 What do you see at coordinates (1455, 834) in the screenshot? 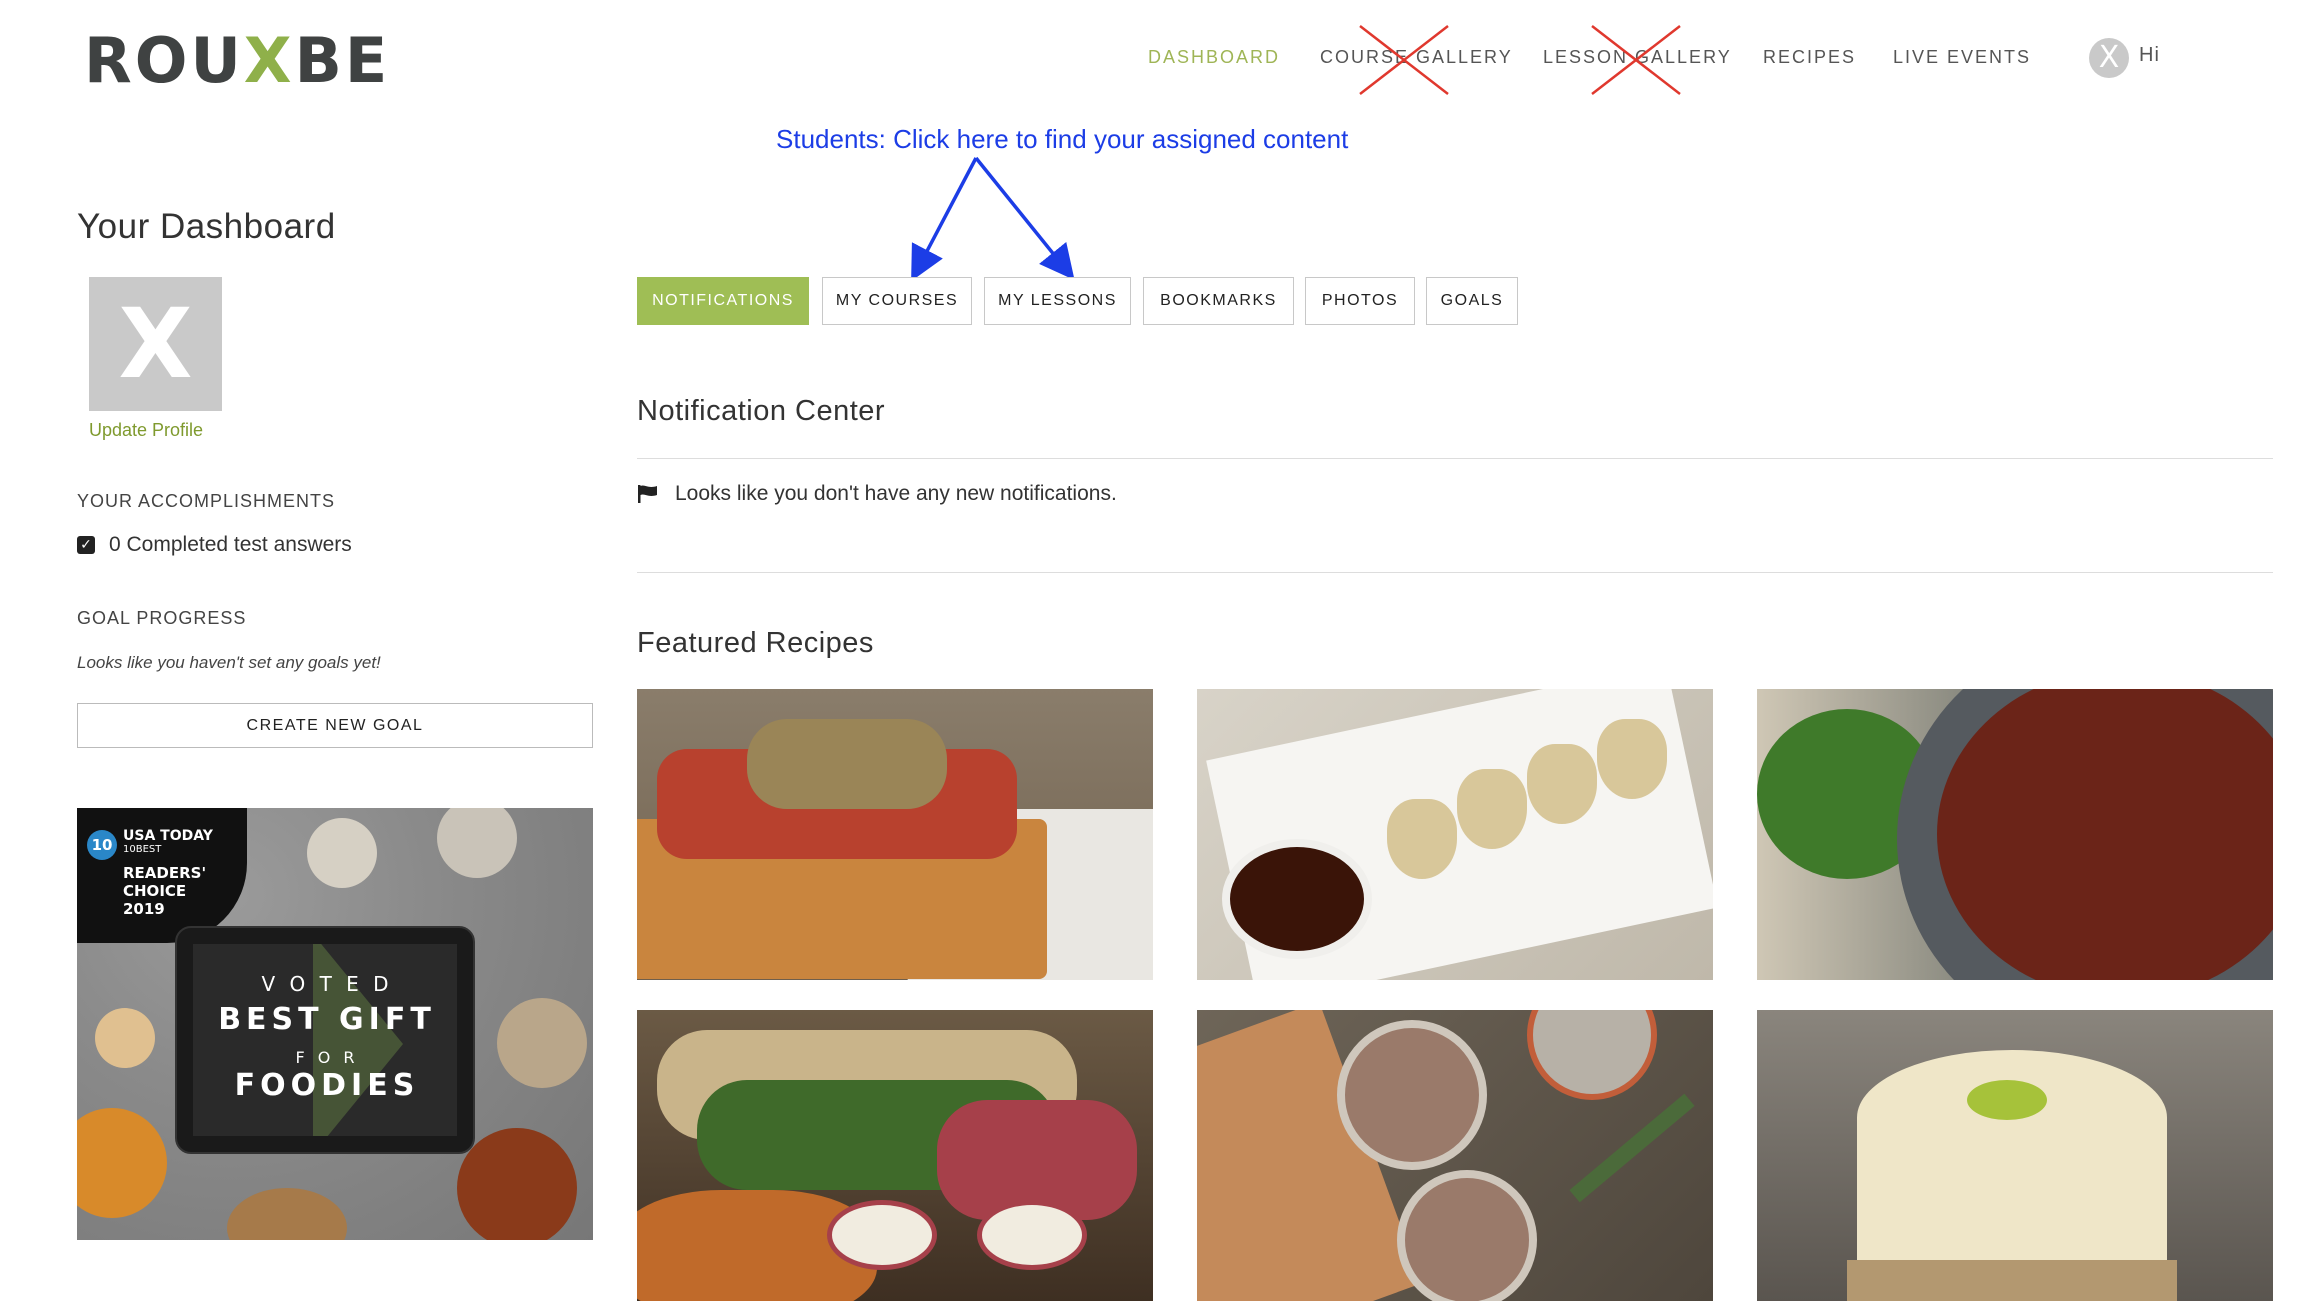
I see `recipe-card-dumplings` at bounding box center [1455, 834].